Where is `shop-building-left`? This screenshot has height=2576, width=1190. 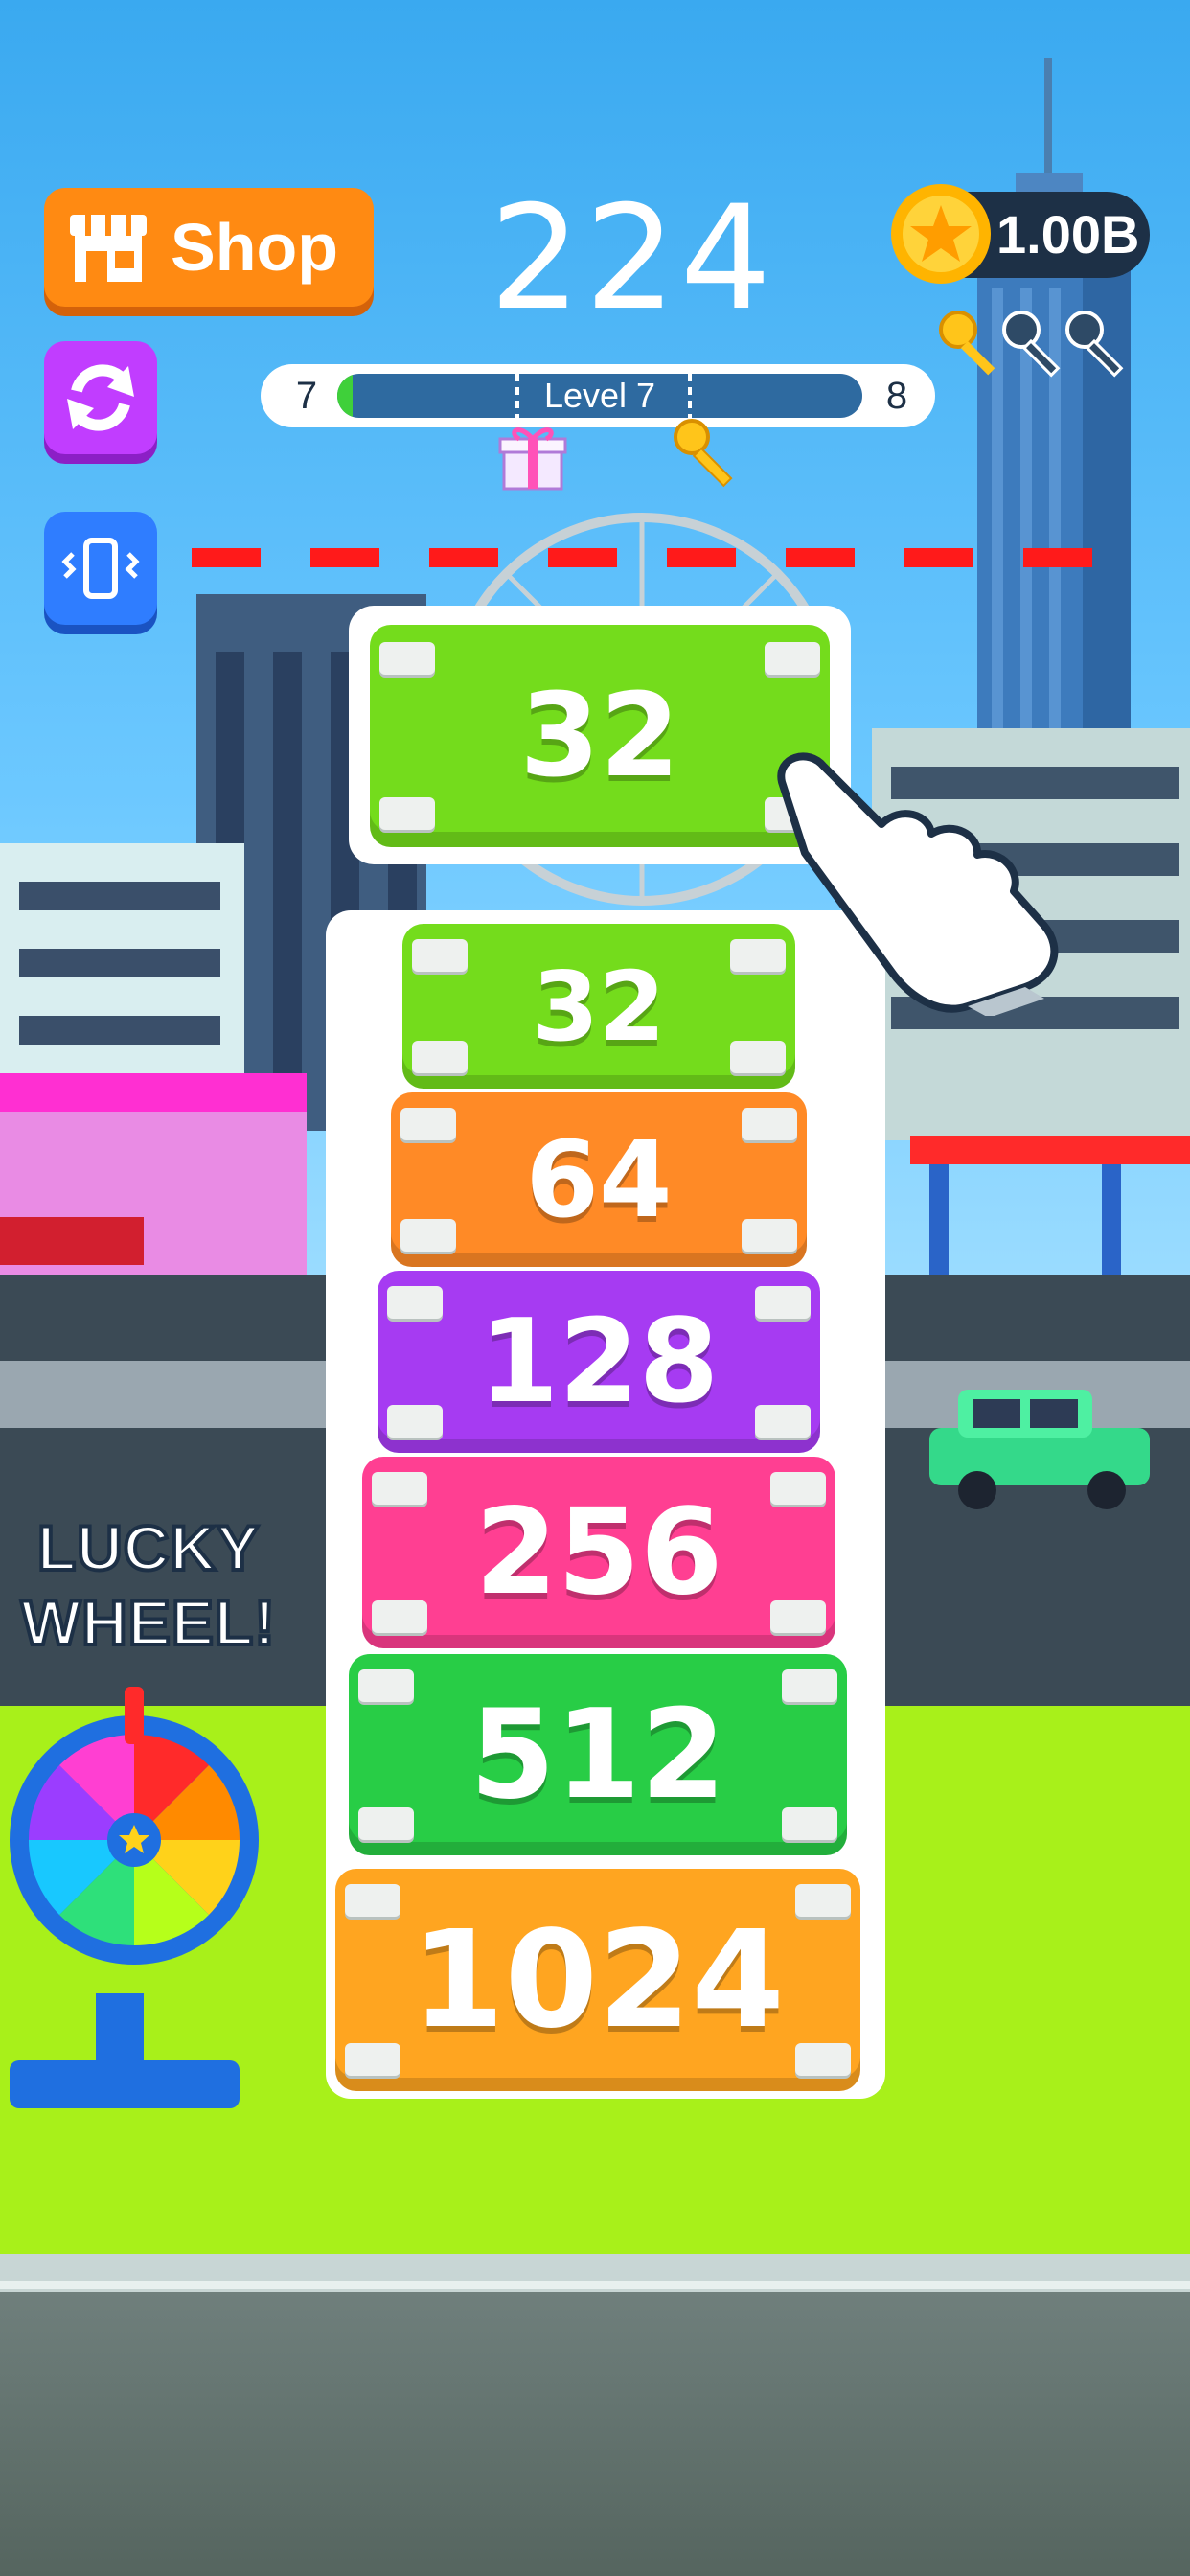
shop-building-left is located at coordinates (154, 1183).